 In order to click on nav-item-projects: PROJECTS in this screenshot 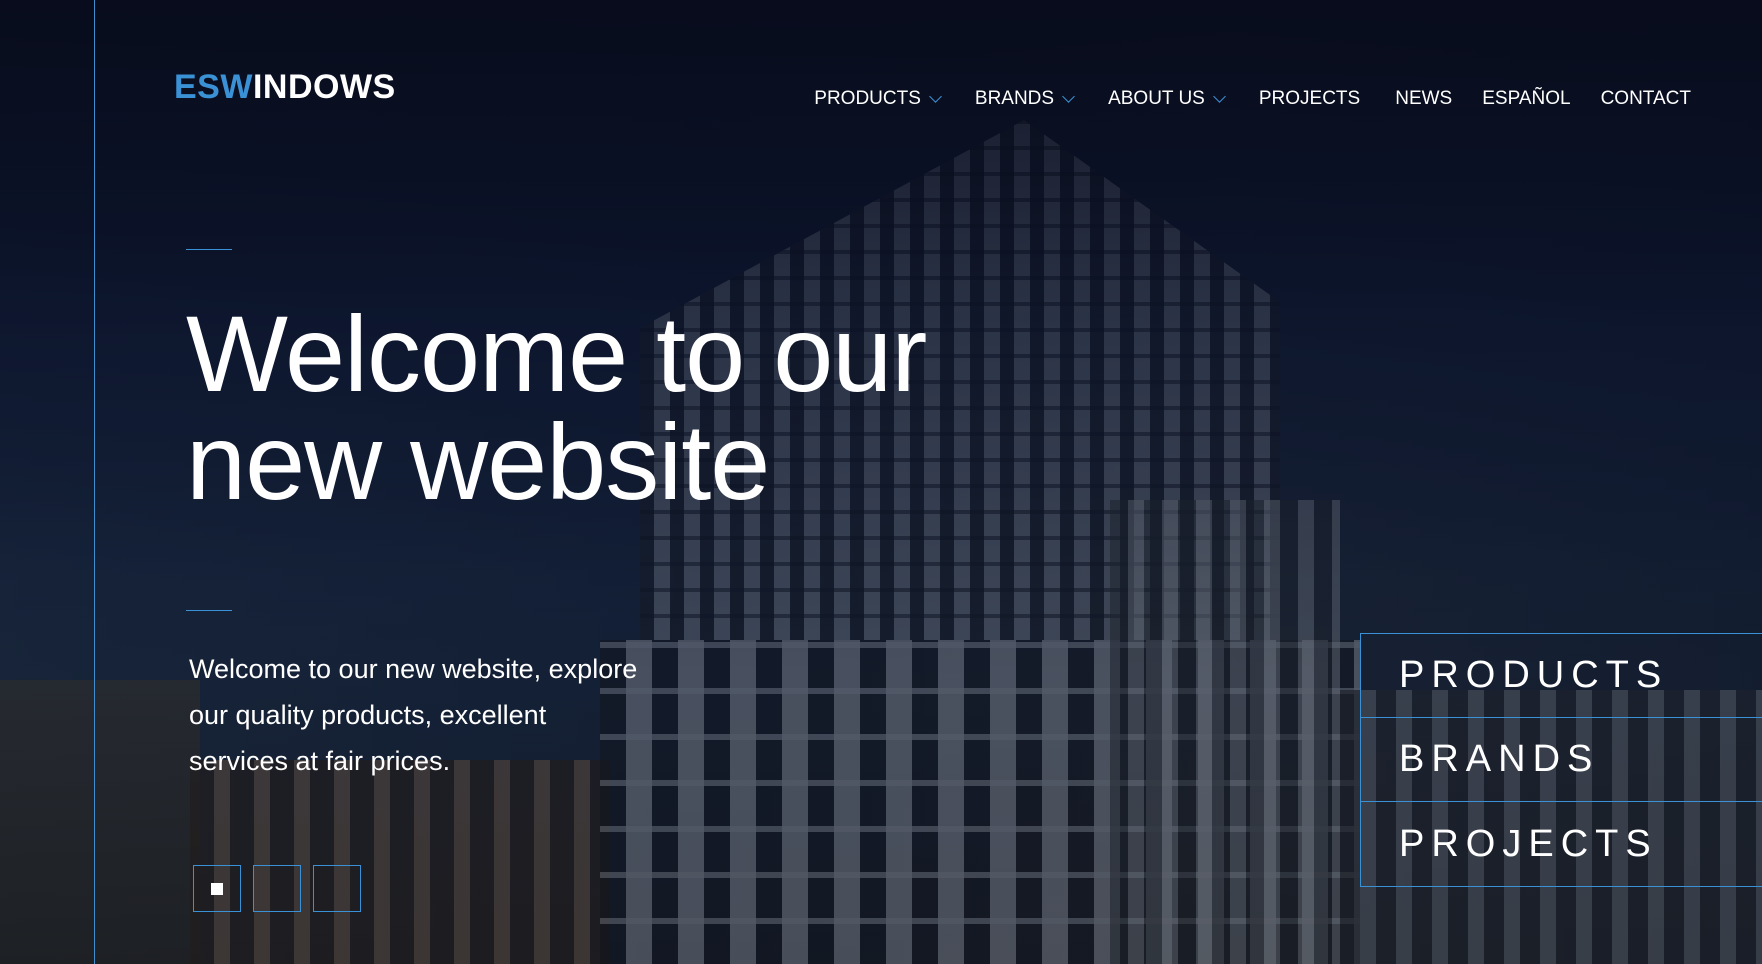, I will do `click(1309, 99)`.